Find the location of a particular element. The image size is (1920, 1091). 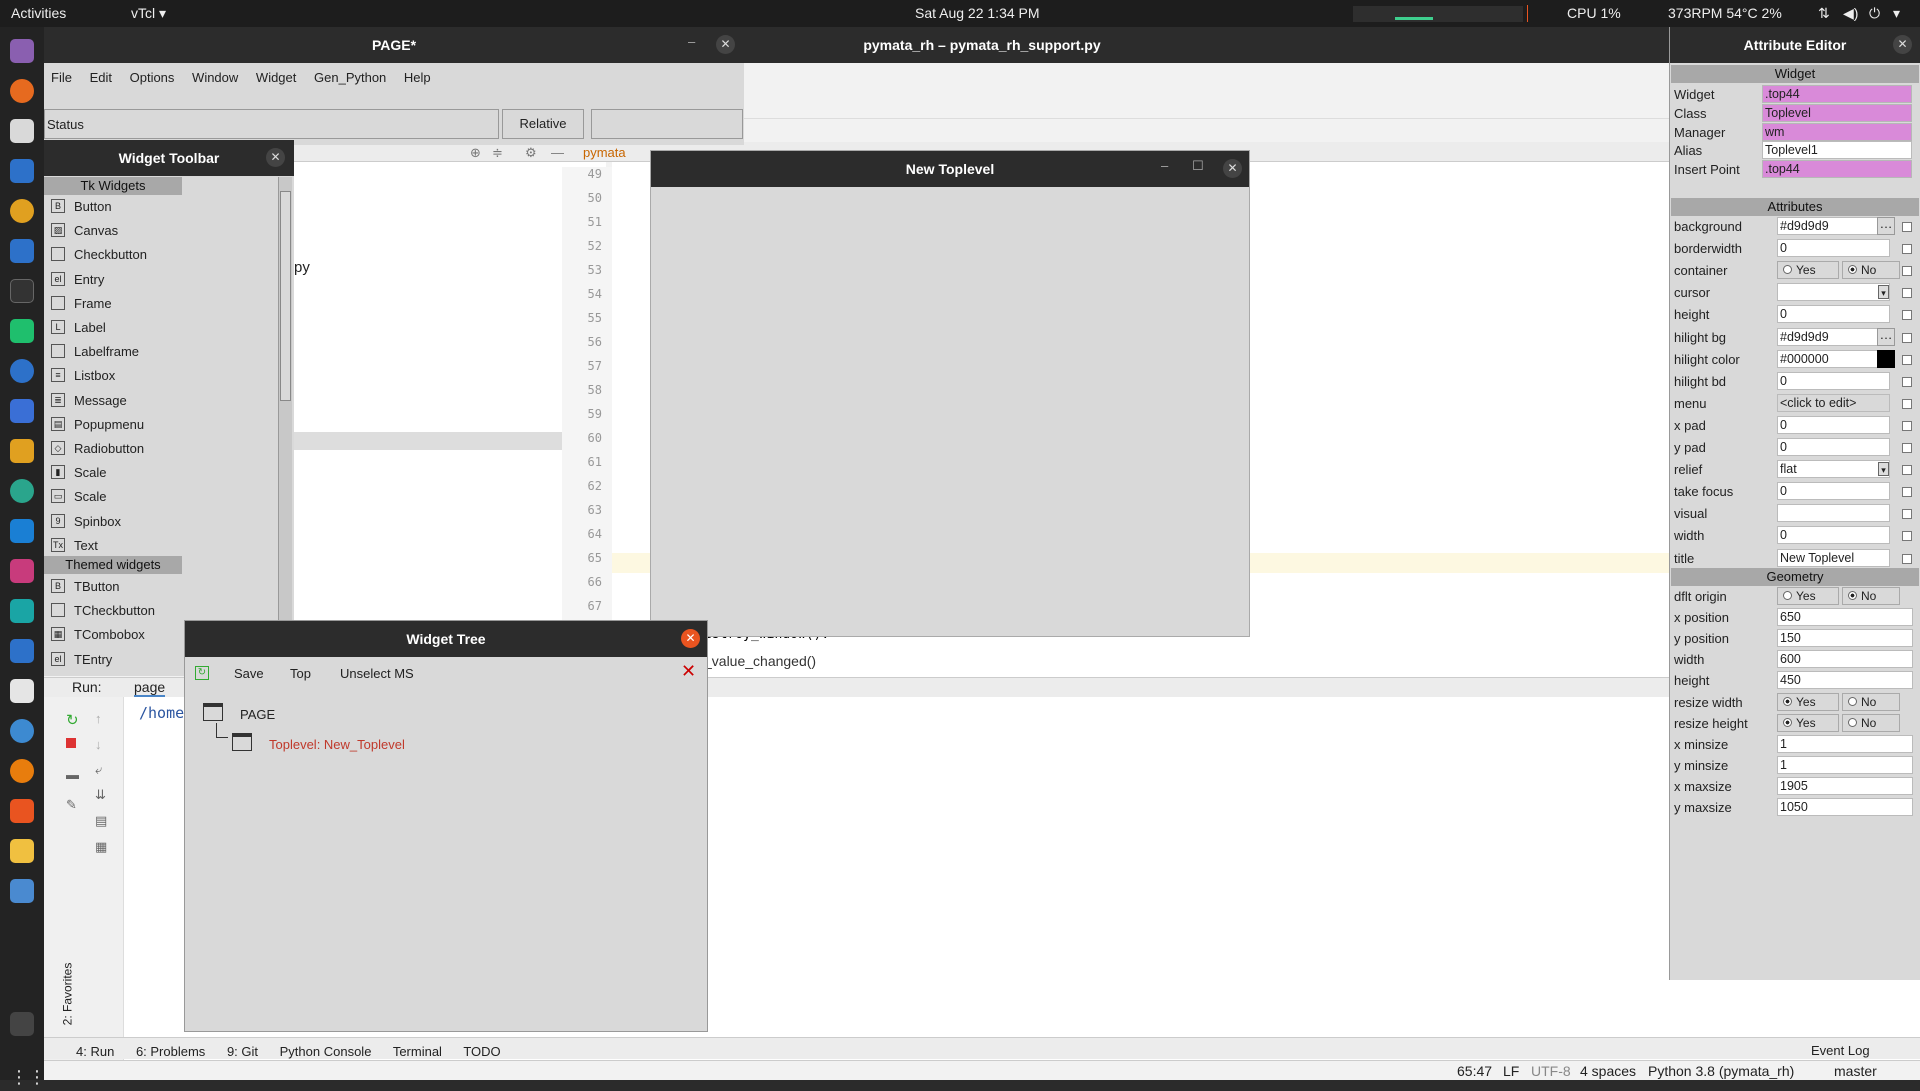

pycharm-icon is located at coordinates (22, 331).